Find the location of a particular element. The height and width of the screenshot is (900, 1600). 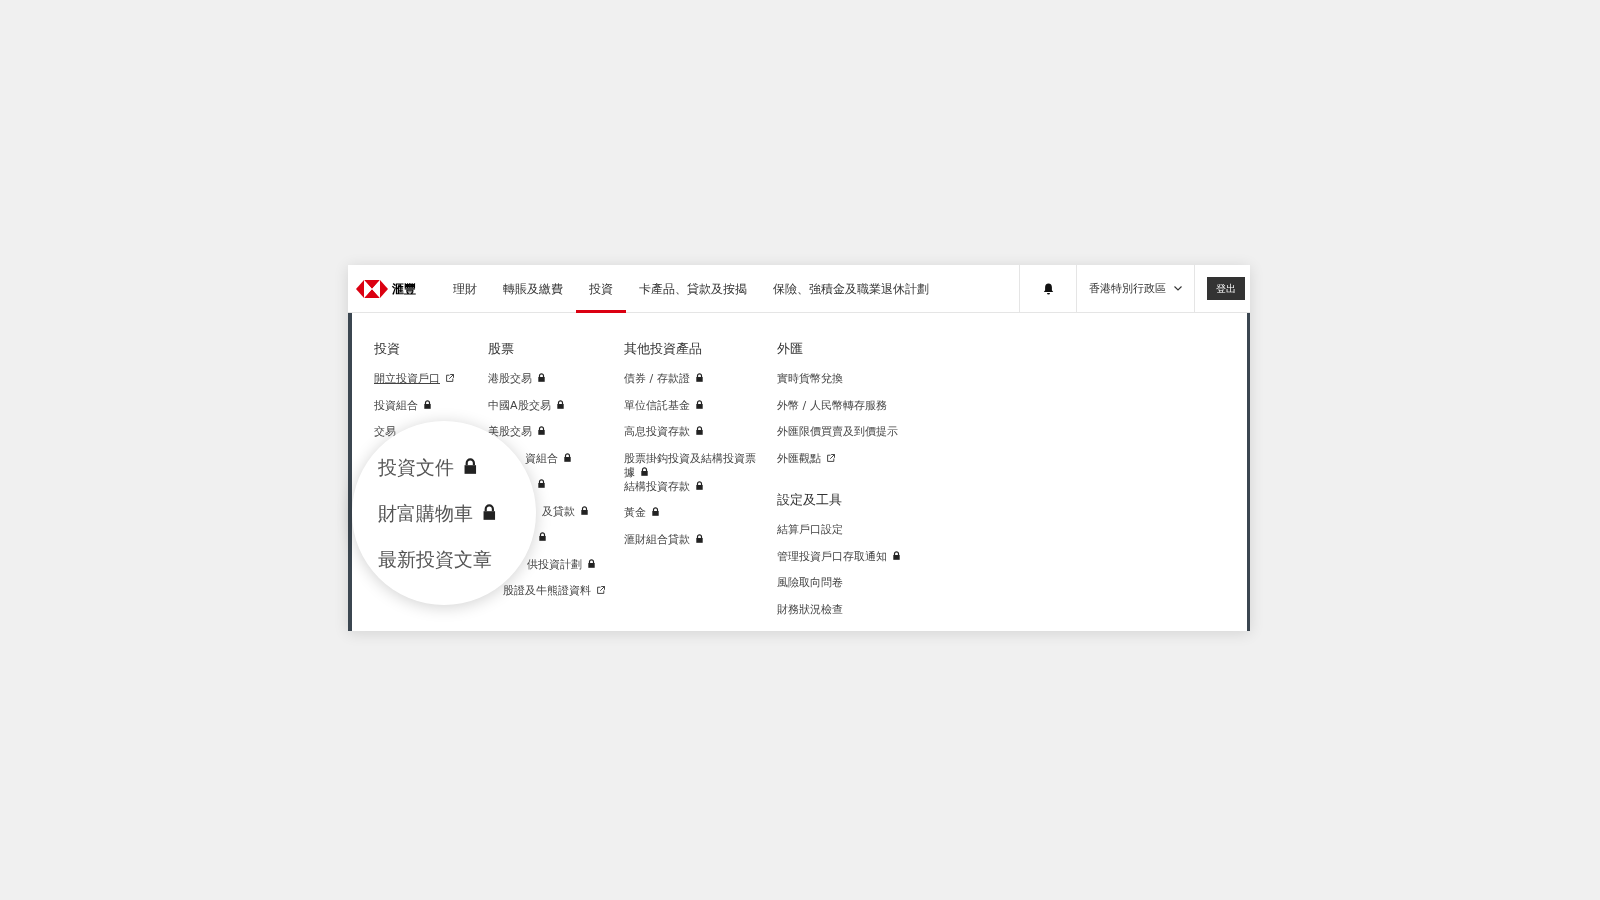

nav-tab: 投資 is located at coordinates (601, 288).